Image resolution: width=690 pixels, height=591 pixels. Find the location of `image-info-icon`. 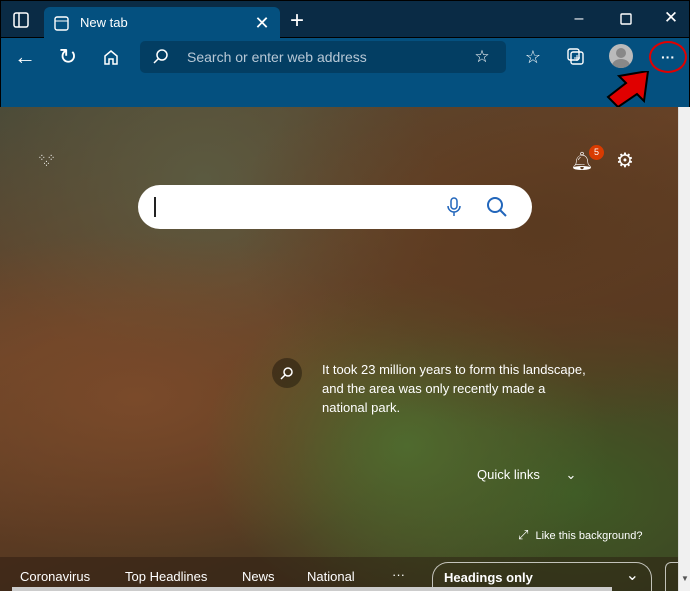

image-info-icon is located at coordinates (287, 373).